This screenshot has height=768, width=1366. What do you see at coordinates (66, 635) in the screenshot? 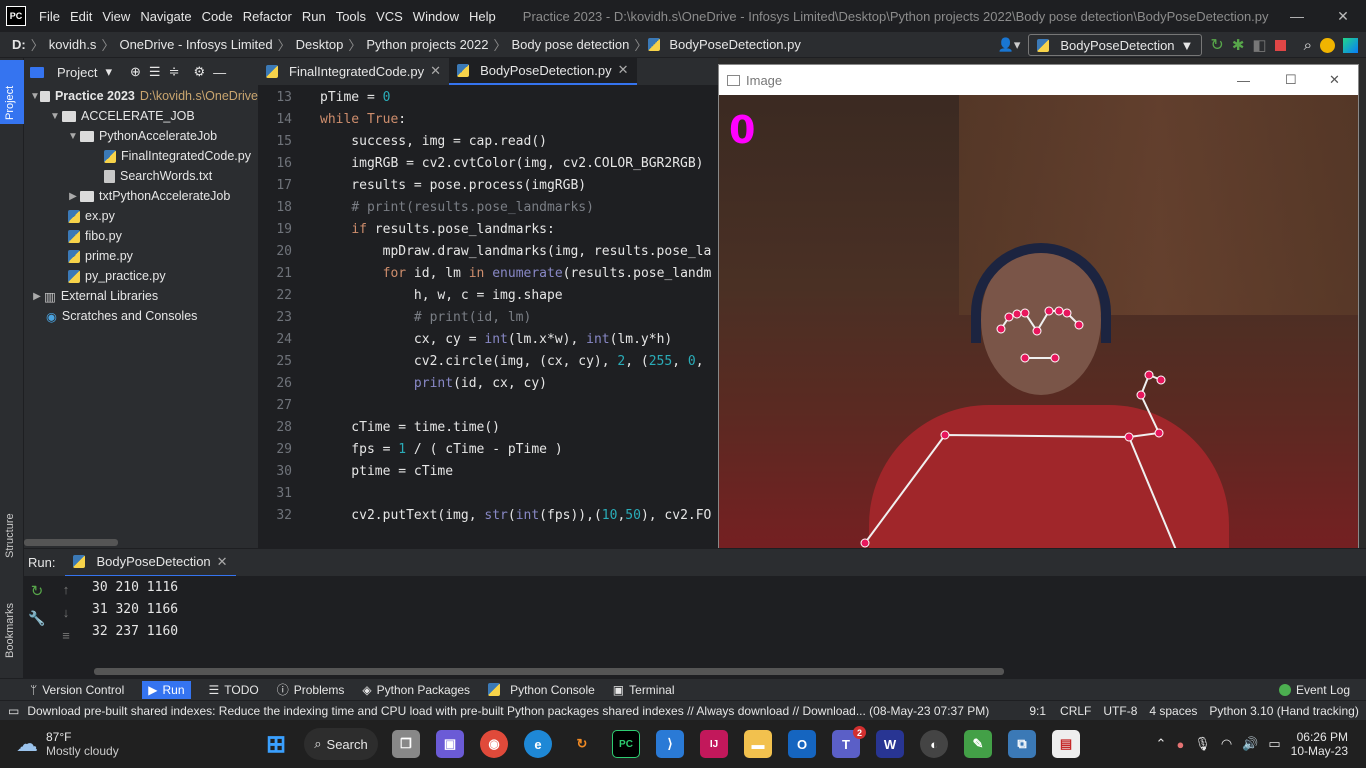
I see `soft-wrap-icon: ≡` at bounding box center [66, 635].